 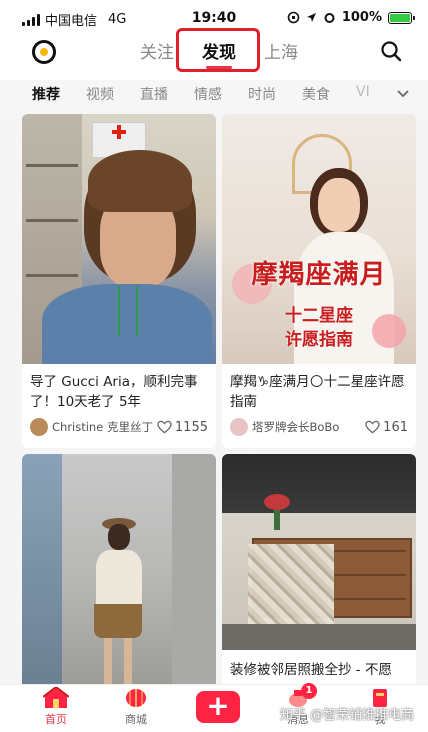 I want to click on like-count: 161, so click(x=395, y=427).